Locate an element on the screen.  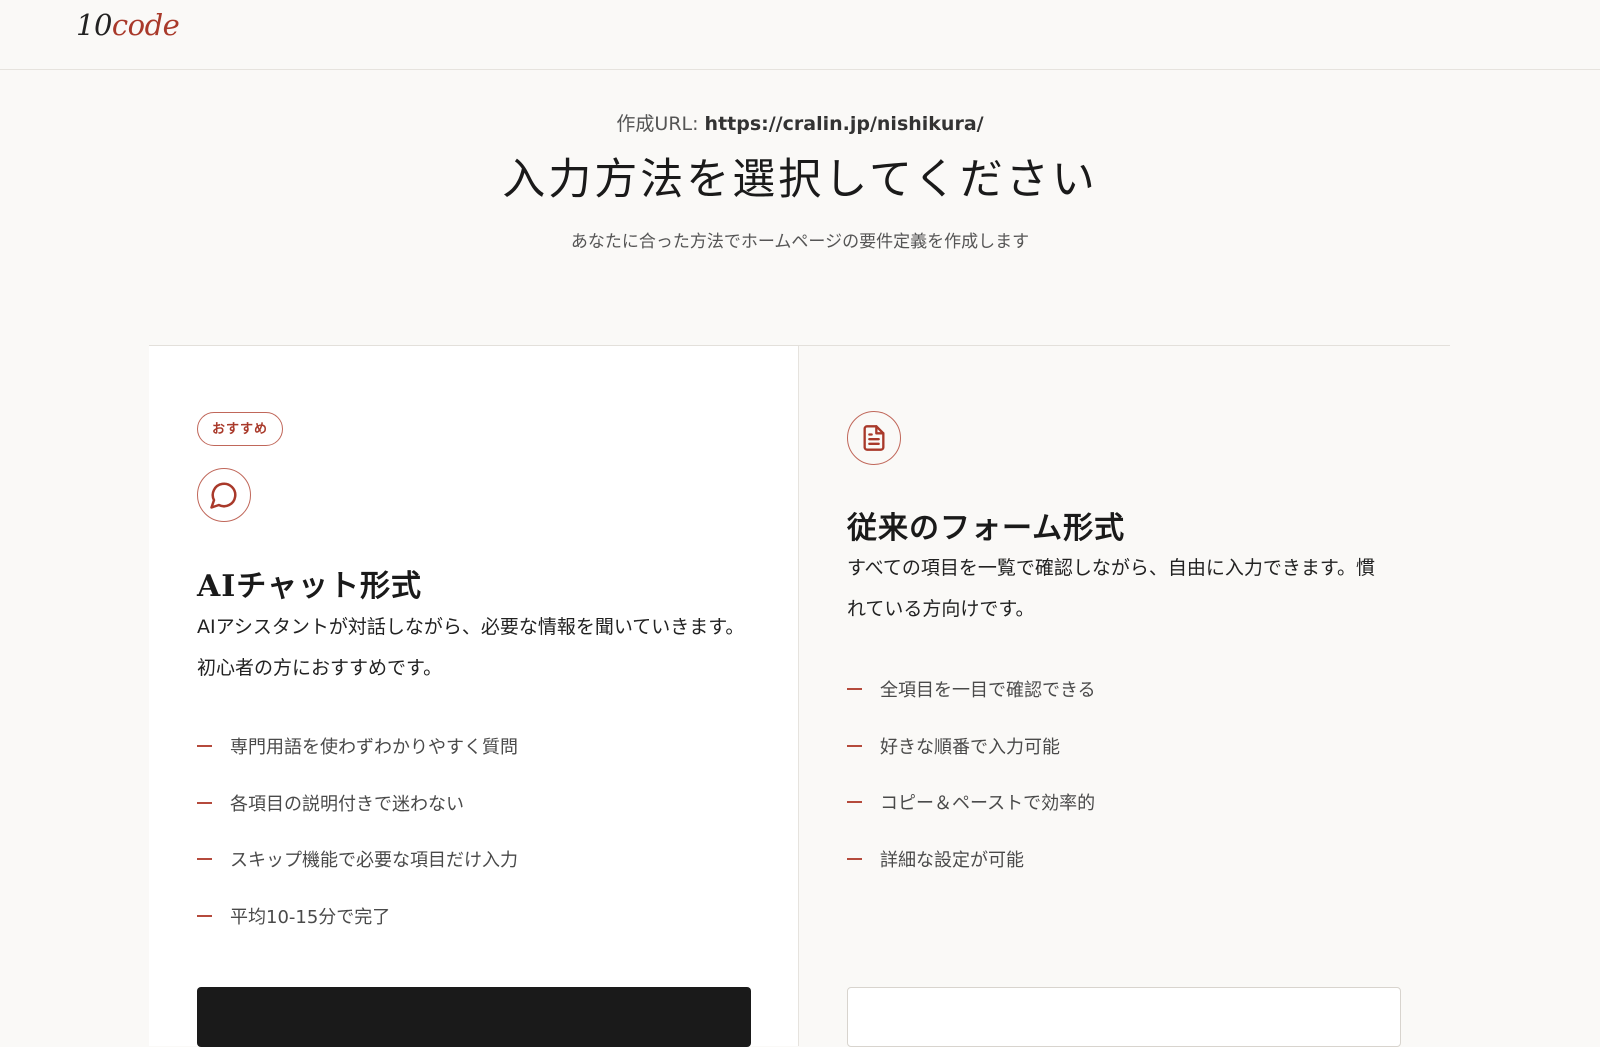
list-item: スキップ機能で必要な項目だけ入力 is located at coordinates (467, 859).